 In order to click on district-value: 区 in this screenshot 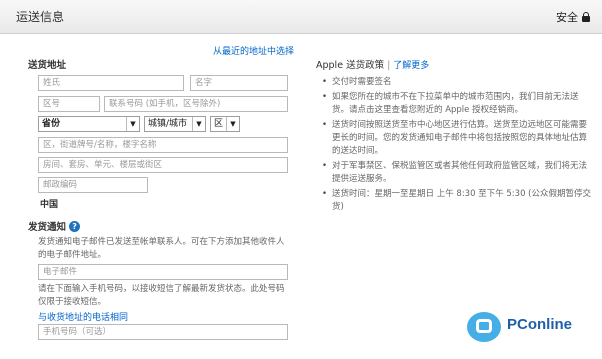, I will do `click(219, 124)`.